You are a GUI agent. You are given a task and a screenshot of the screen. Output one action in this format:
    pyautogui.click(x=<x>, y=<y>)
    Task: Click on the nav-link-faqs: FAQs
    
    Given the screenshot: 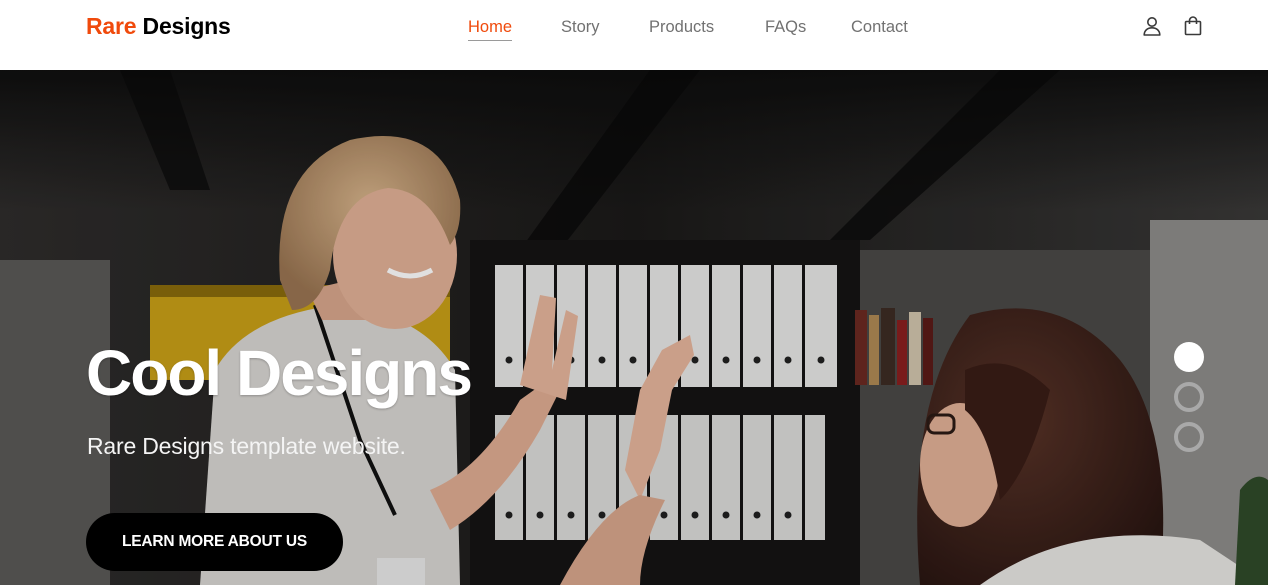 What is the action you would take?
    pyautogui.click(x=785, y=27)
    